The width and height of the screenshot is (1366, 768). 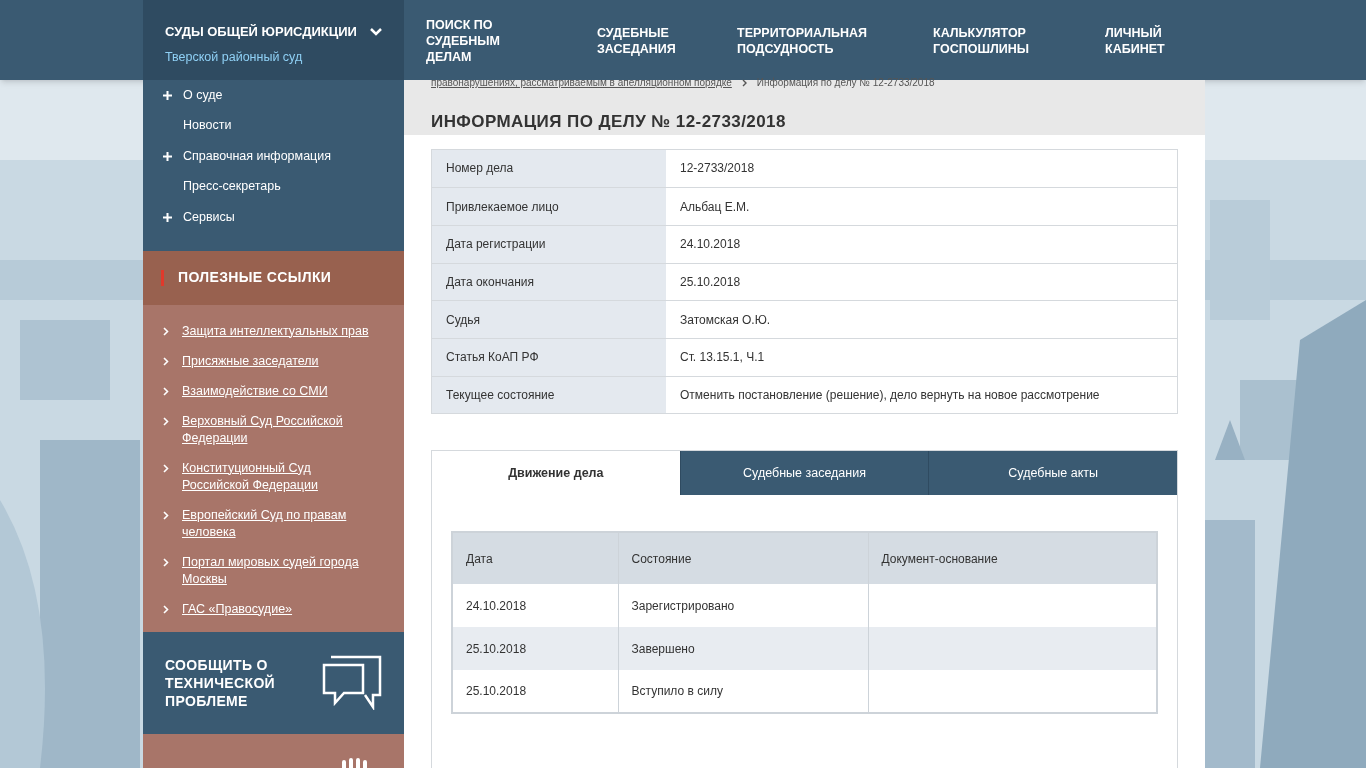 What do you see at coordinates (1052, 473) in the screenshot?
I see `tab: Судебные акты` at bounding box center [1052, 473].